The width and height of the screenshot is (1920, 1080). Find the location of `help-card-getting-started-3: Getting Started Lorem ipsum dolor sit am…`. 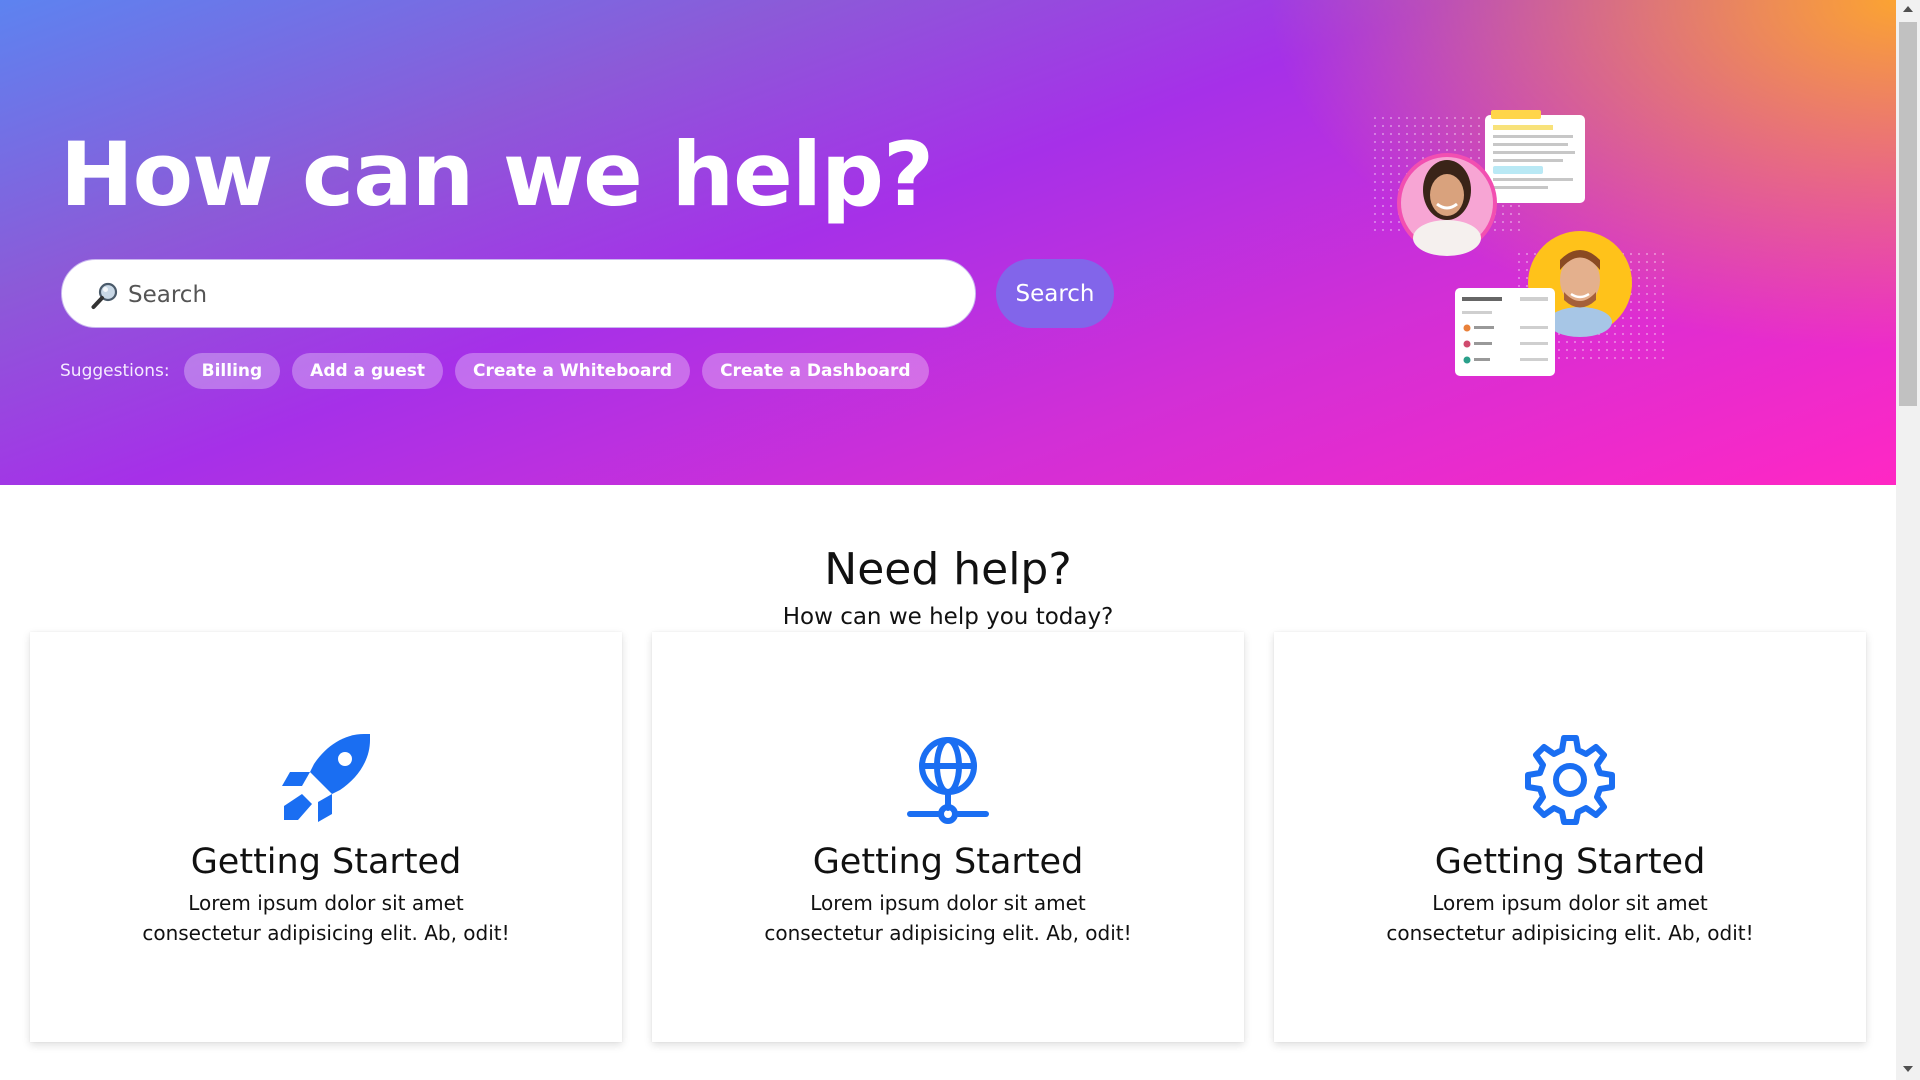

help-card-getting-started-3: Getting Started Lorem ipsum dolor sit am… is located at coordinates (1570, 837).